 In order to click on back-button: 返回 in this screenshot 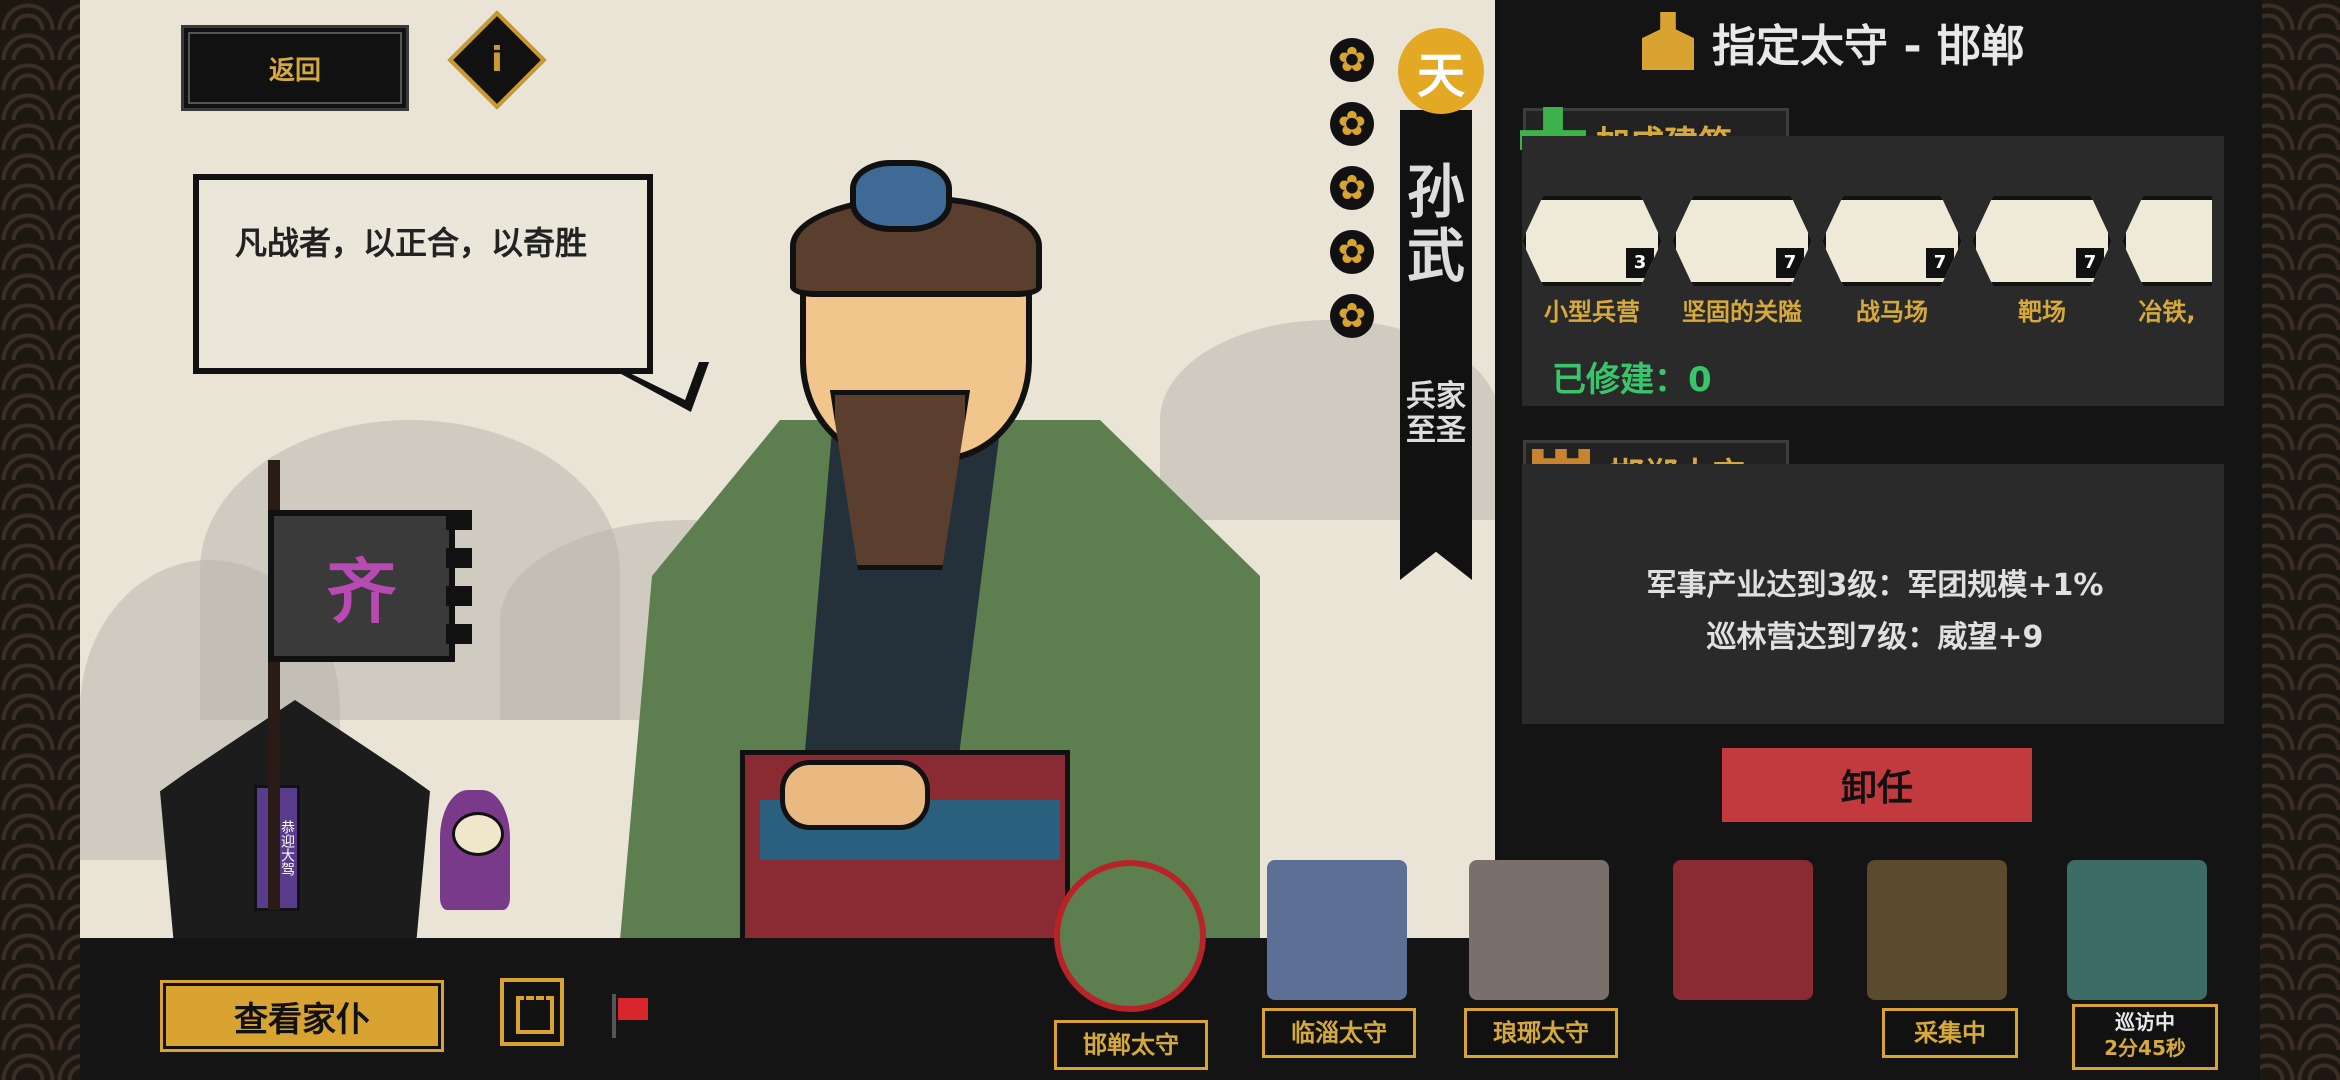, I will do `click(295, 68)`.